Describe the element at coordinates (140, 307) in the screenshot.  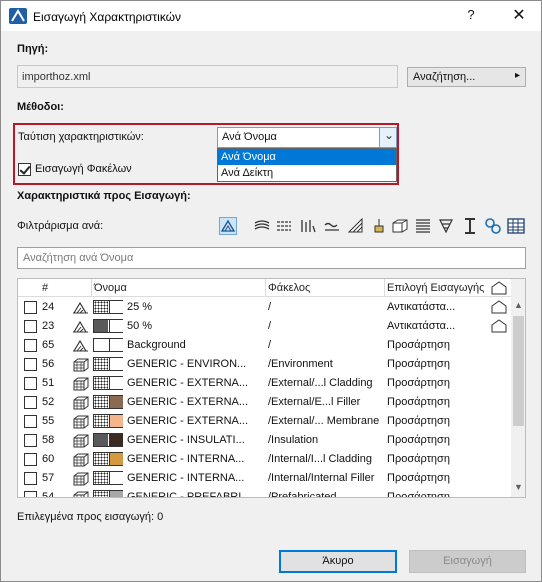
I see `row-name: 25 %` at that location.